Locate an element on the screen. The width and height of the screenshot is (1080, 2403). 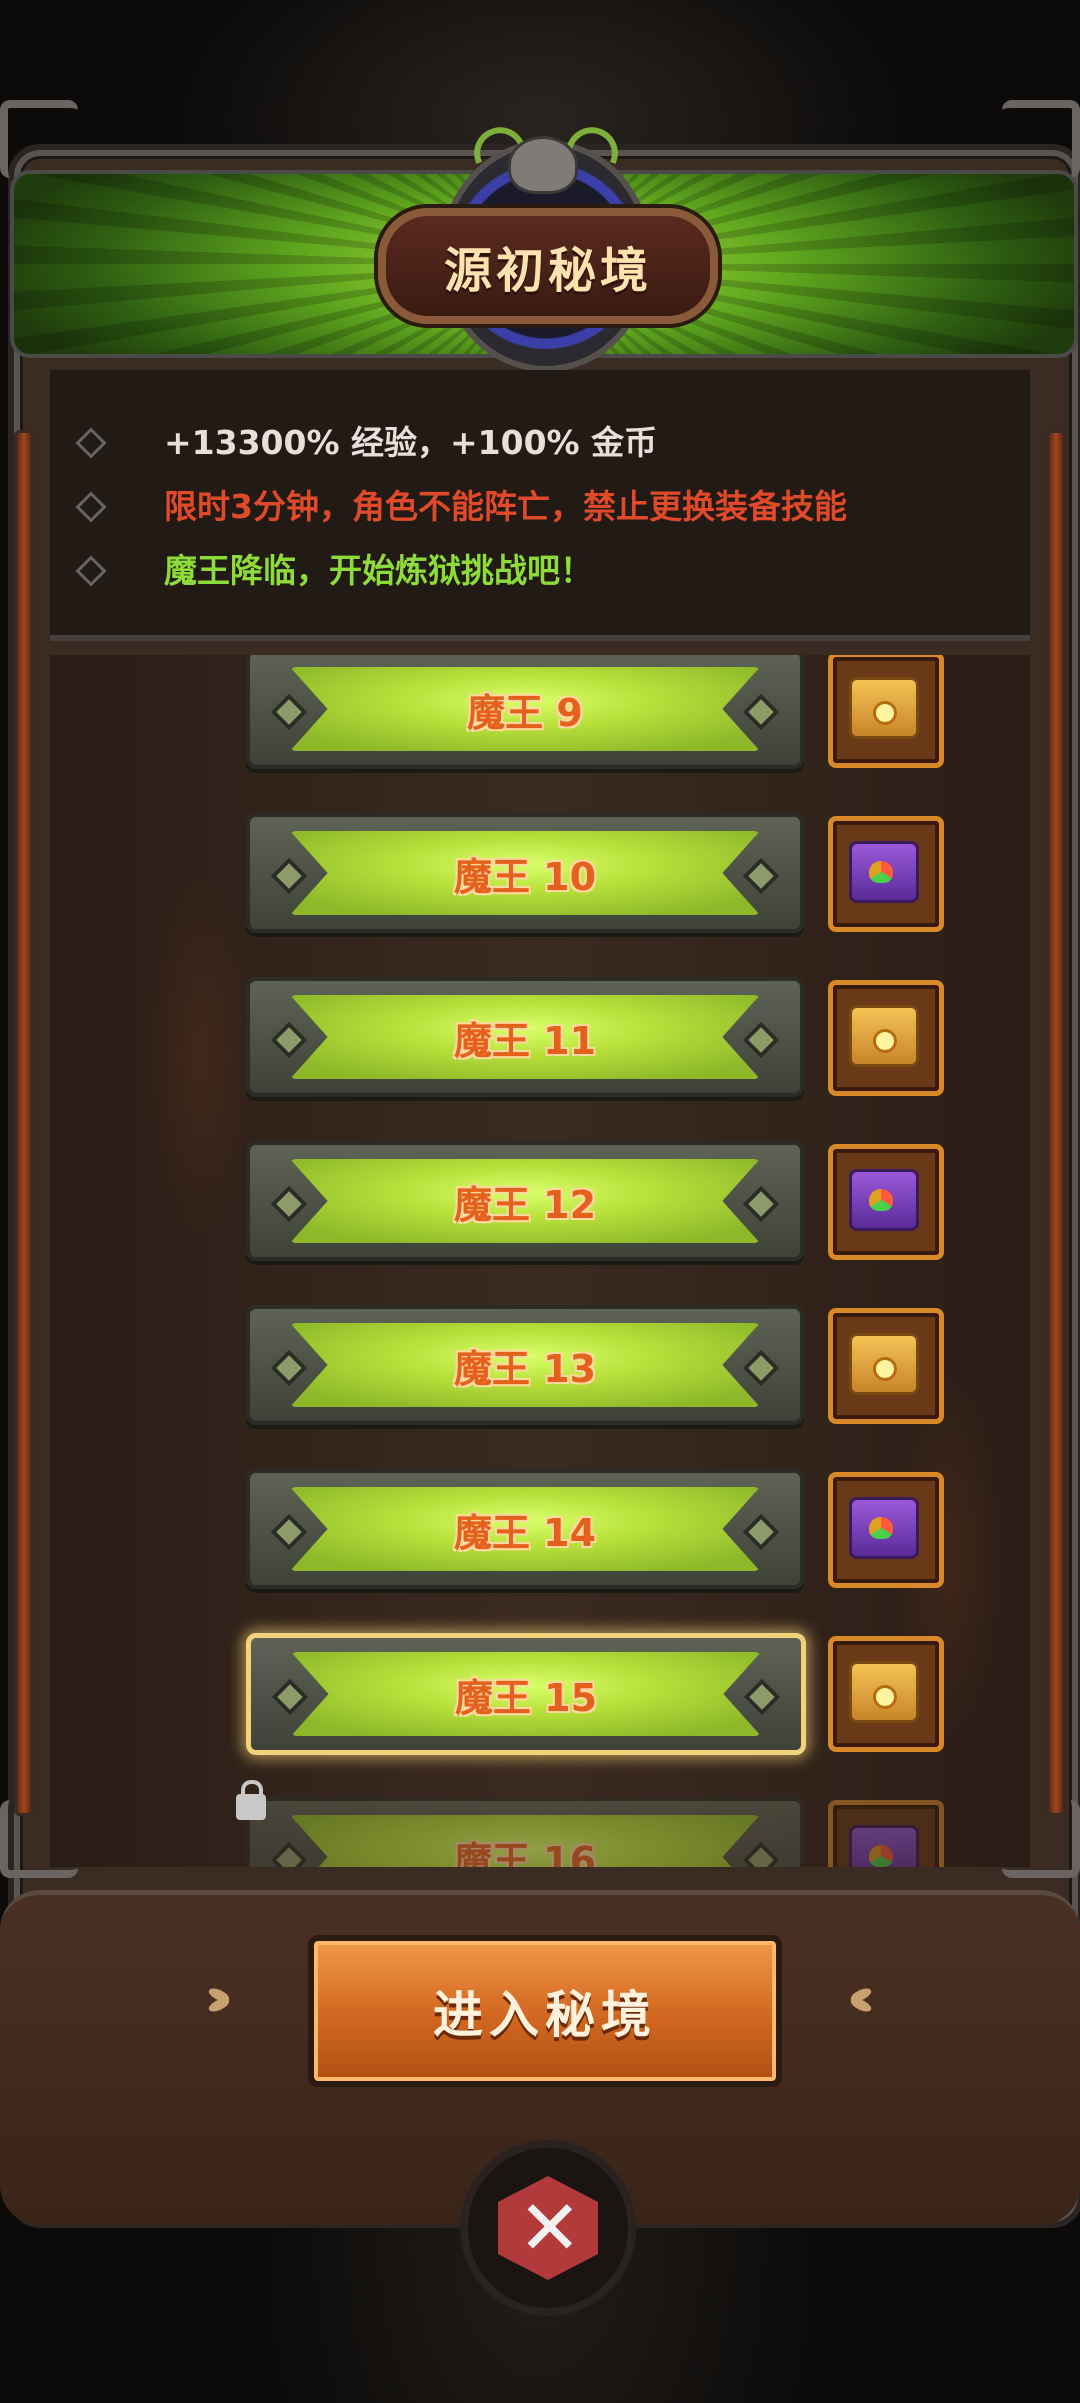
level-label: 魔王 9 is located at coordinates (525, 712).